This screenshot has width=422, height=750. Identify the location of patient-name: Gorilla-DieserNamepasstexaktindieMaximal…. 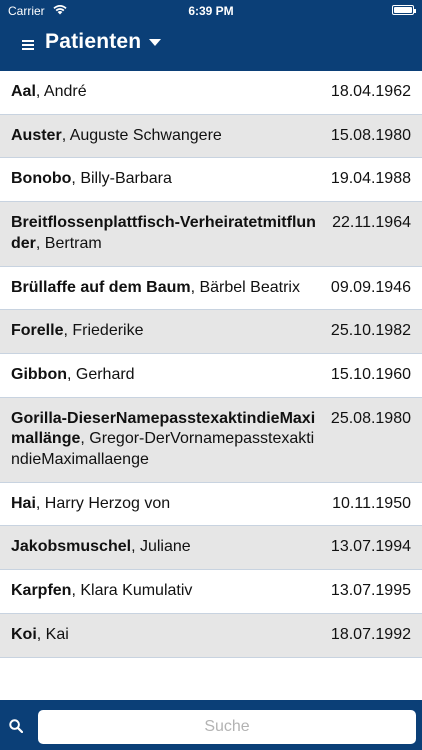
(171, 440).